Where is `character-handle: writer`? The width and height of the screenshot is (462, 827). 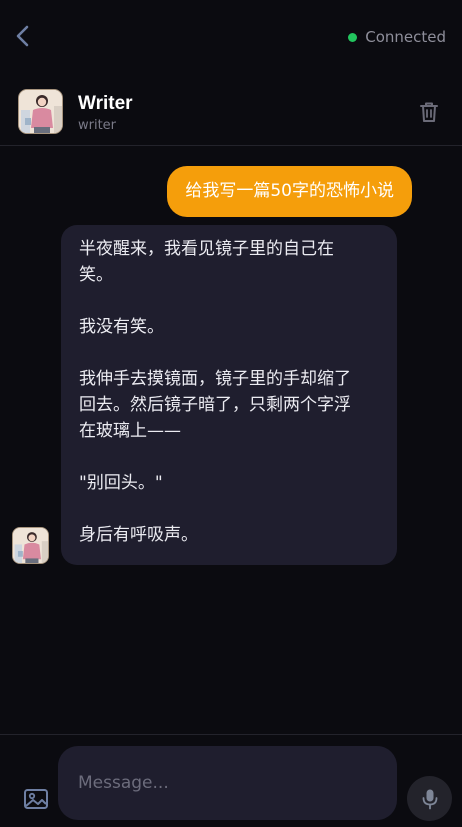 character-handle: writer is located at coordinates (97, 125).